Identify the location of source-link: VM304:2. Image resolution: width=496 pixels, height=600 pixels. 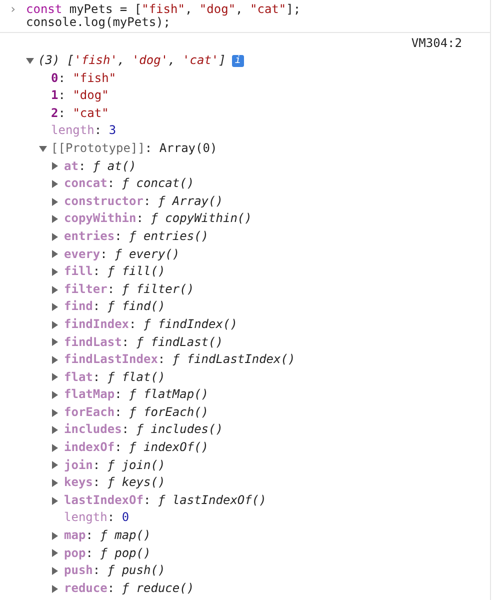
(436, 43).